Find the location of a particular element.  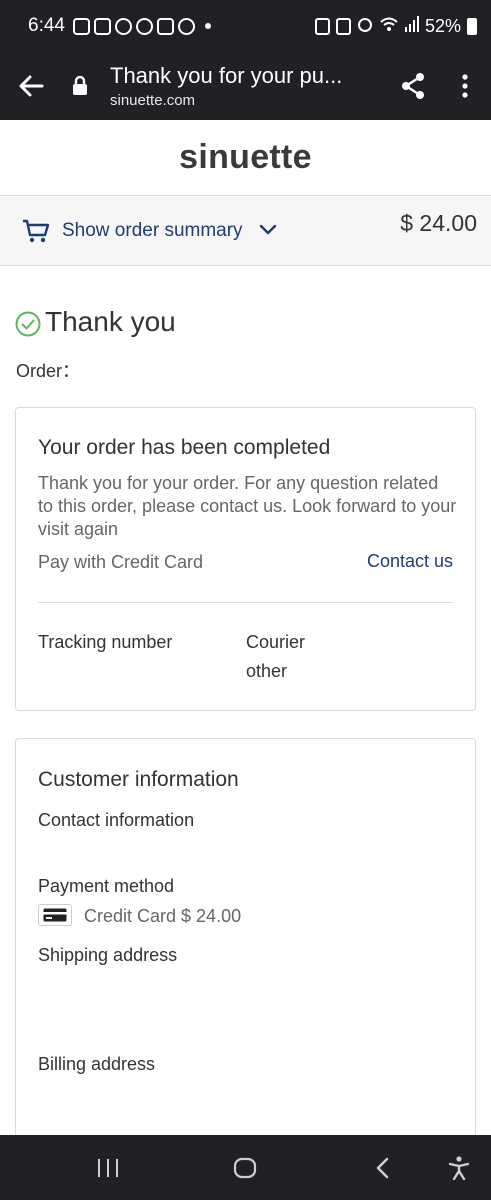

courier-value: other is located at coordinates (267, 671).